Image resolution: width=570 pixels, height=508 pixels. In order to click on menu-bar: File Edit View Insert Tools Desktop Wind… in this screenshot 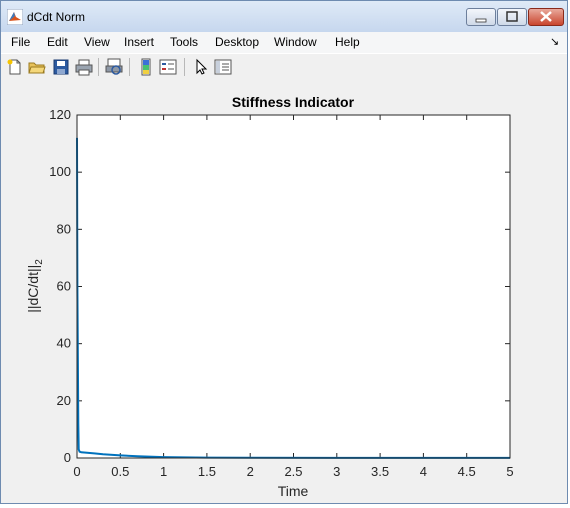, I will do `click(284, 42)`.